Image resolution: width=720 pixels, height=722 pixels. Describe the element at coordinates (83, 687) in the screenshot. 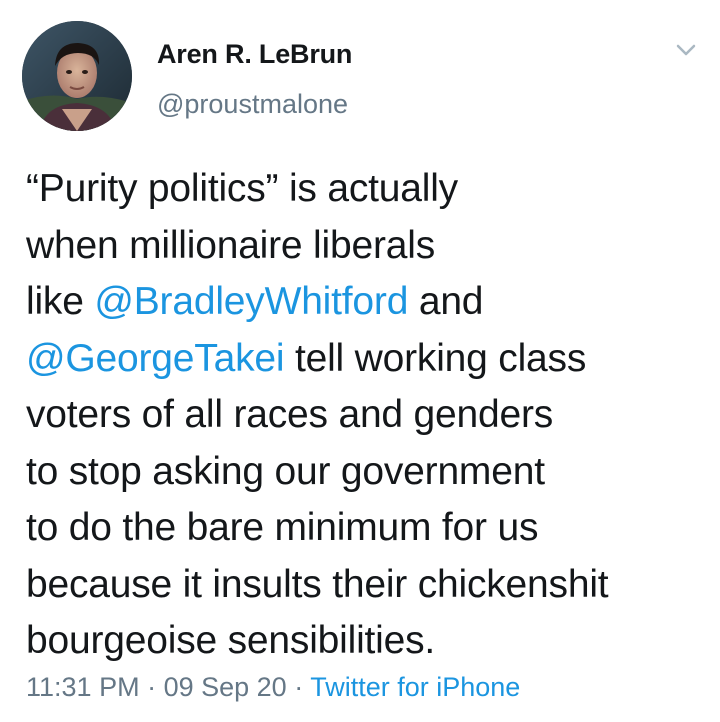

I see `tweet-time: 11:31 PM` at that location.